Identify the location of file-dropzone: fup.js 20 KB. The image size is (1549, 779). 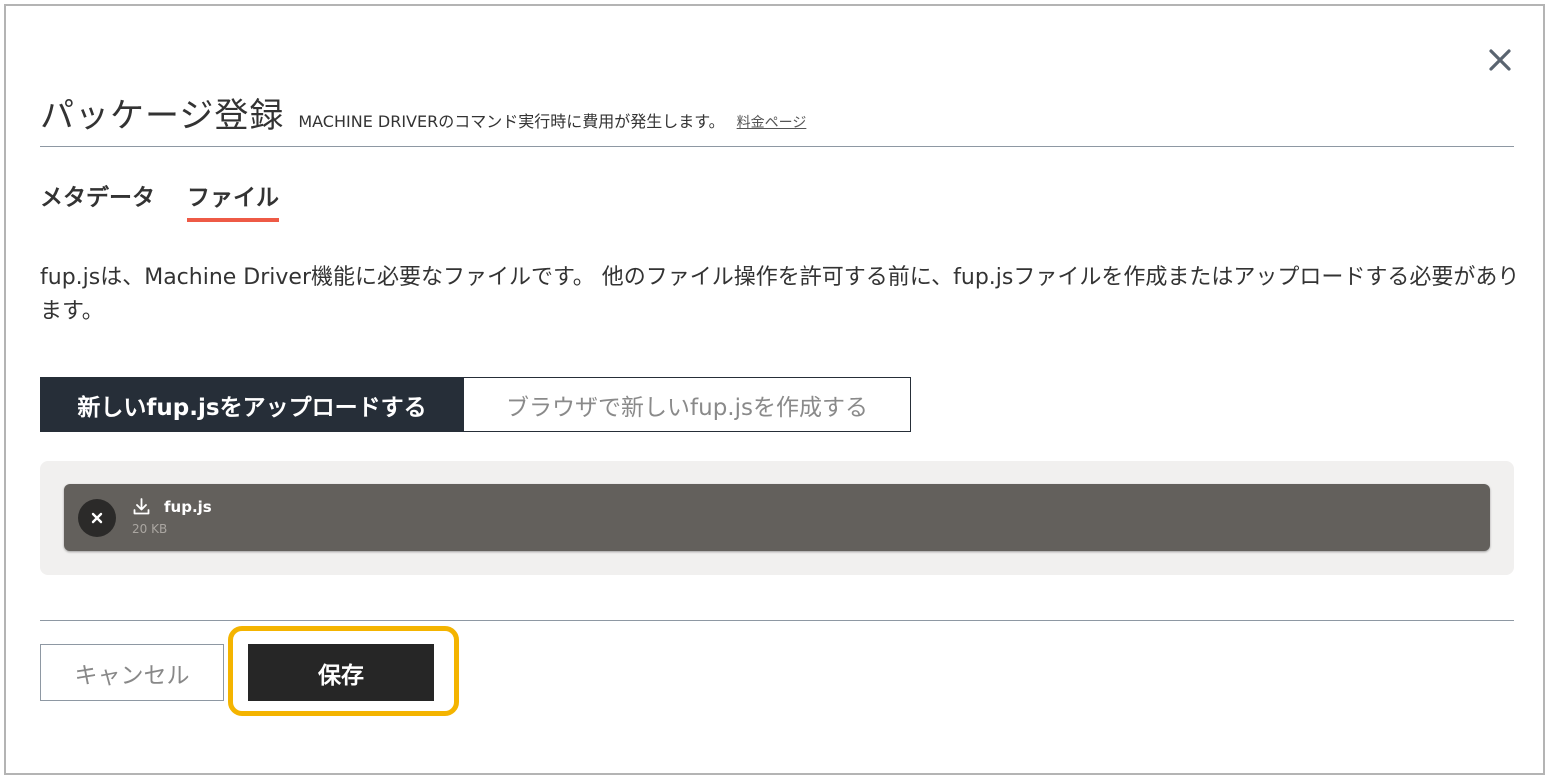
(777, 518).